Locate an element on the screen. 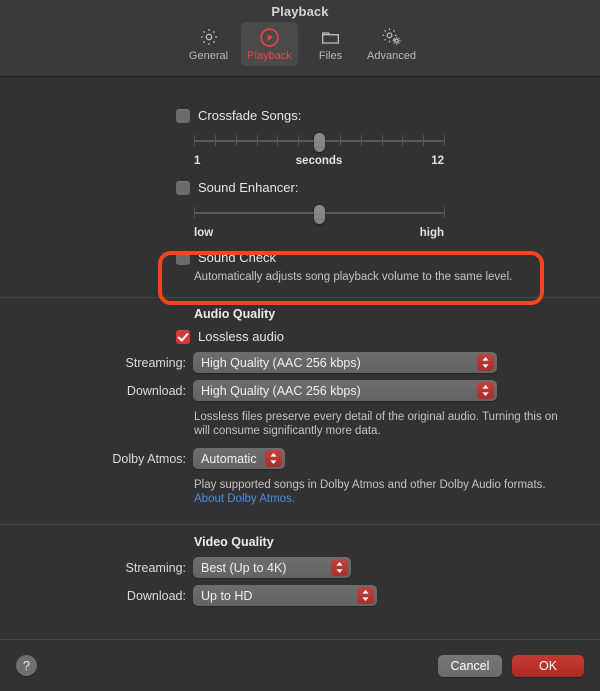 The width and height of the screenshot is (600, 691). video-quality-title: Video Quality is located at coordinates (234, 542).